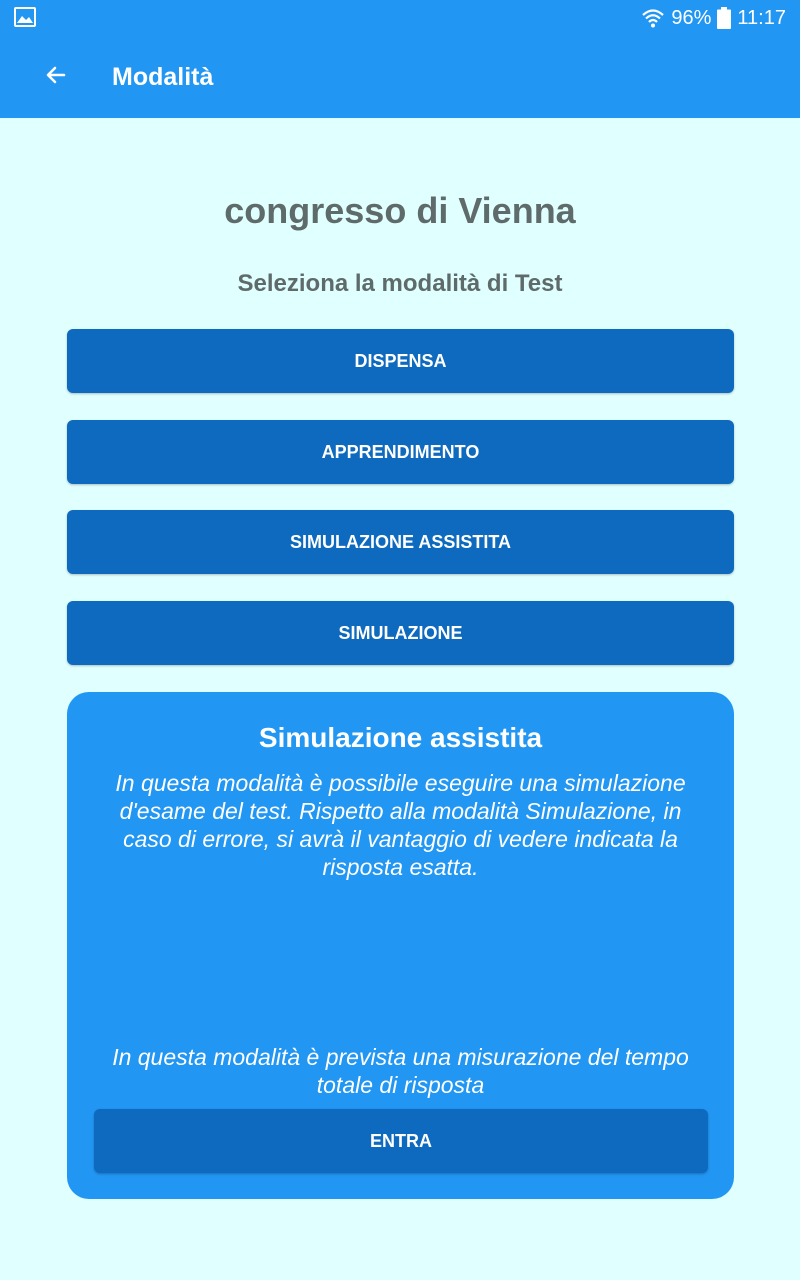  I want to click on battery-percent: 96%, so click(691, 17).